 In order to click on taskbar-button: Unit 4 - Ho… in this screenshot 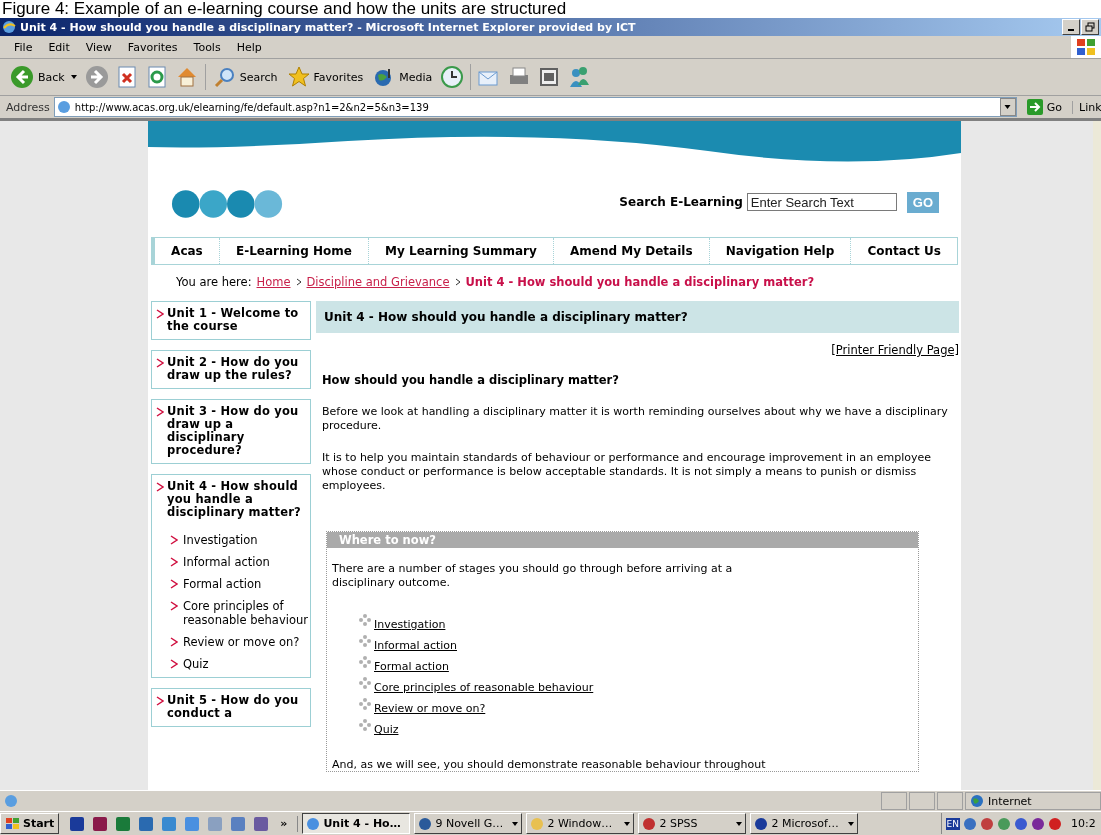, I will do `click(356, 823)`.